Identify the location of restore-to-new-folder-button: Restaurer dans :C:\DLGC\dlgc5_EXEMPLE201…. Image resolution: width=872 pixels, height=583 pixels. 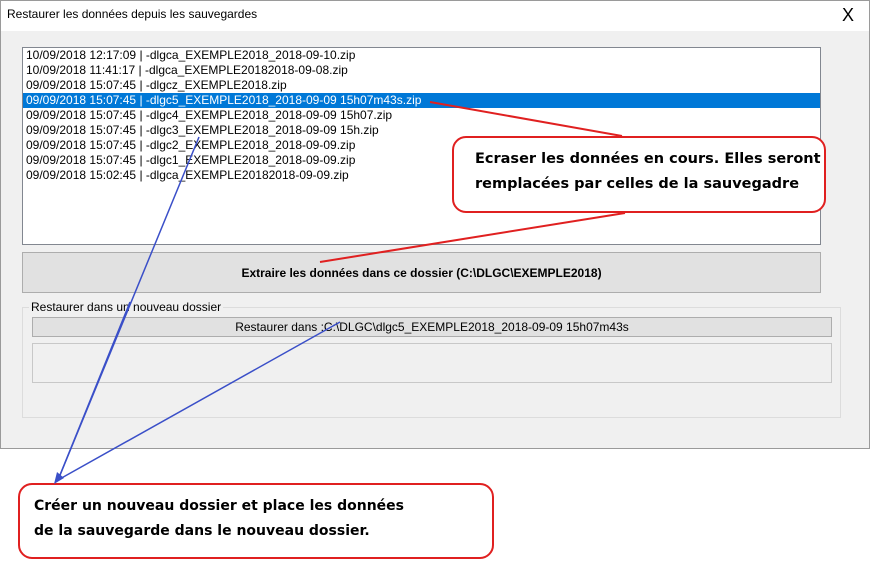
(432, 327).